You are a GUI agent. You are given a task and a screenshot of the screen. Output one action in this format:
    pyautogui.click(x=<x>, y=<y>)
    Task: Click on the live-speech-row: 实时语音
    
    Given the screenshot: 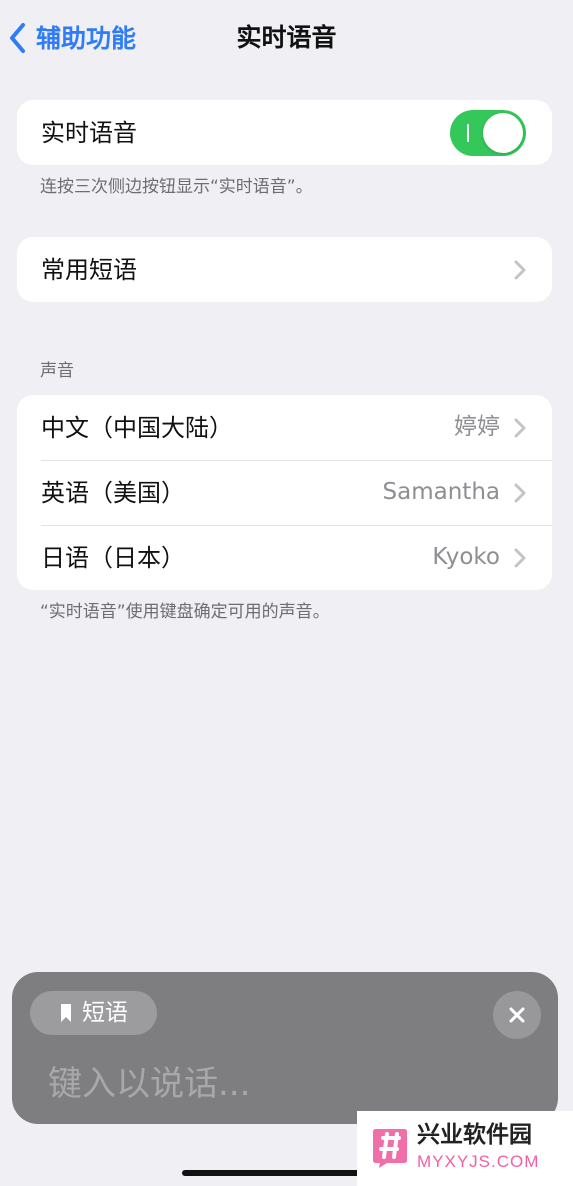 What is the action you would take?
    pyautogui.click(x=284, y=132)
    